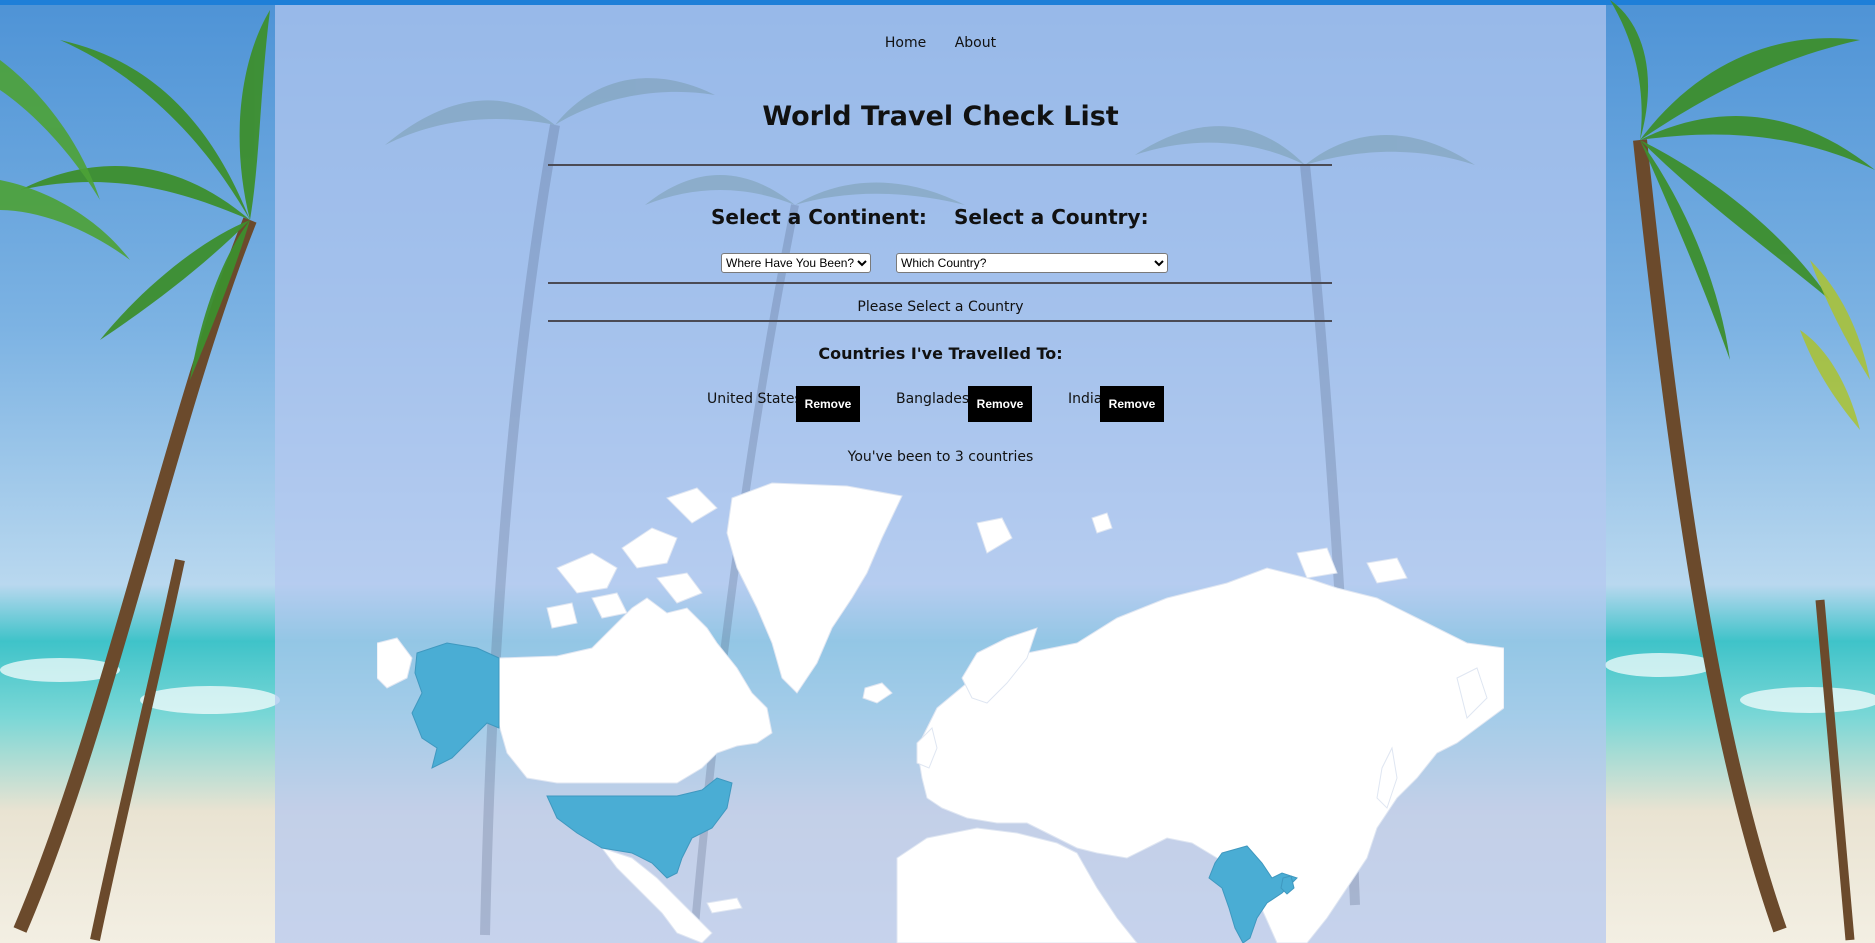  Describe the element at coordinates (1032, 263) in the screenshot. I see `country-select: Which Country?` at that location.